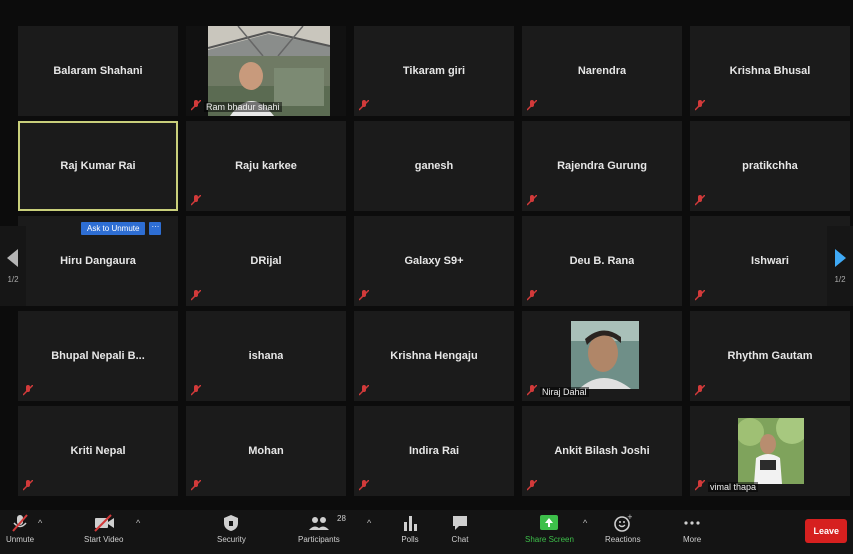 The width and height of the screenshot is (853, 554). I want to click on more-label: More, so click(692, 539).